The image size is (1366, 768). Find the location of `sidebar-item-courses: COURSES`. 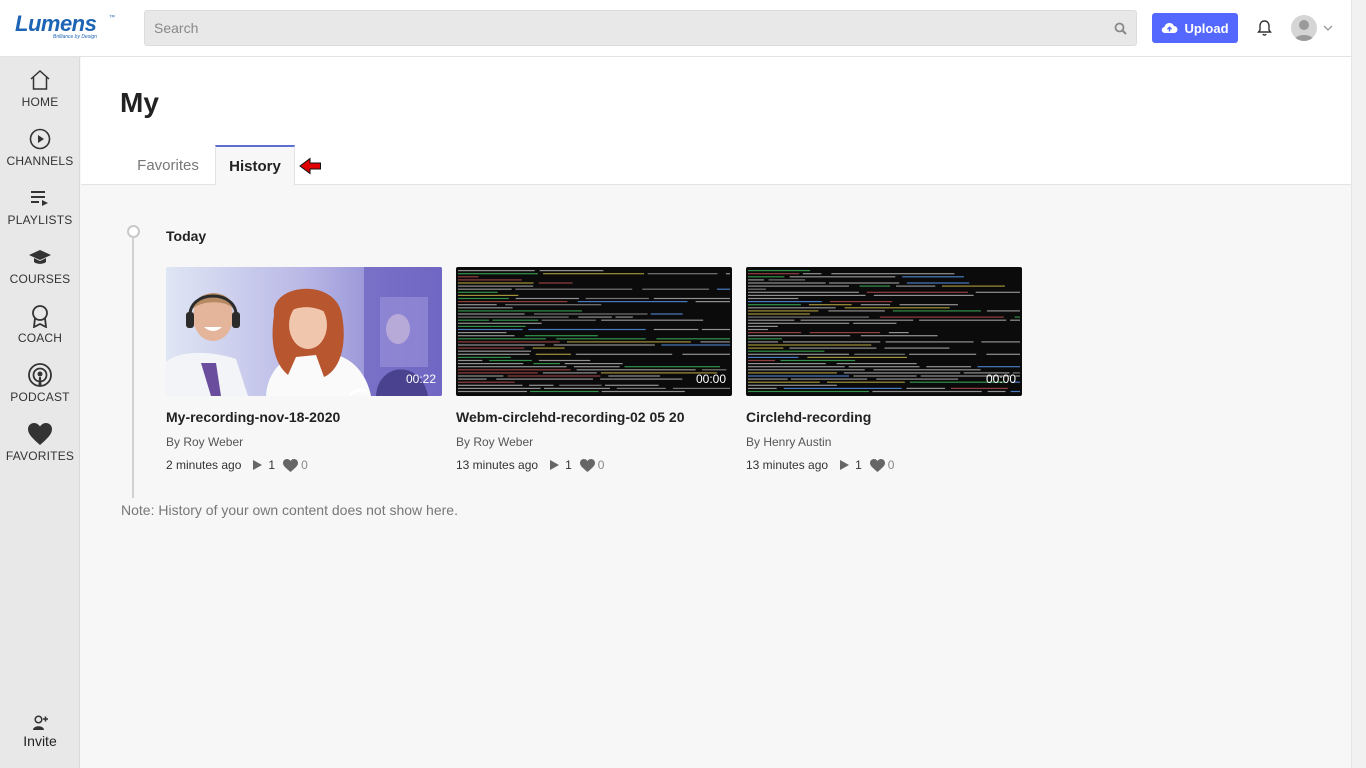

sidebar-item-courses: COURSES is located at coordinates (40, 264).